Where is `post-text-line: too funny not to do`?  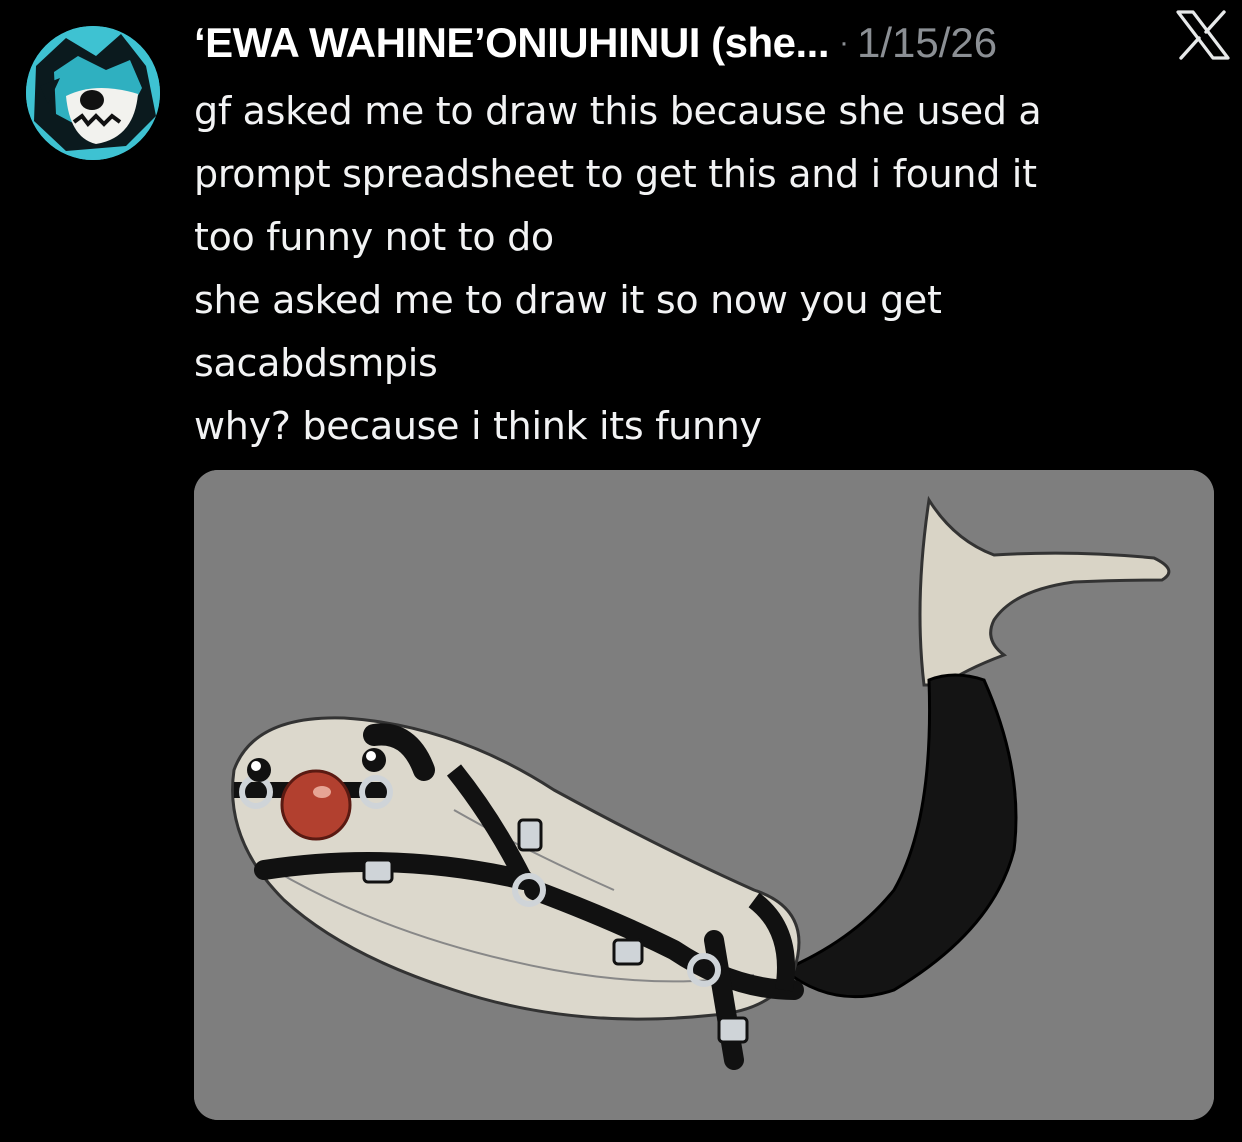 post-text-line: too funny not to do is located at coordinates (374, 237).